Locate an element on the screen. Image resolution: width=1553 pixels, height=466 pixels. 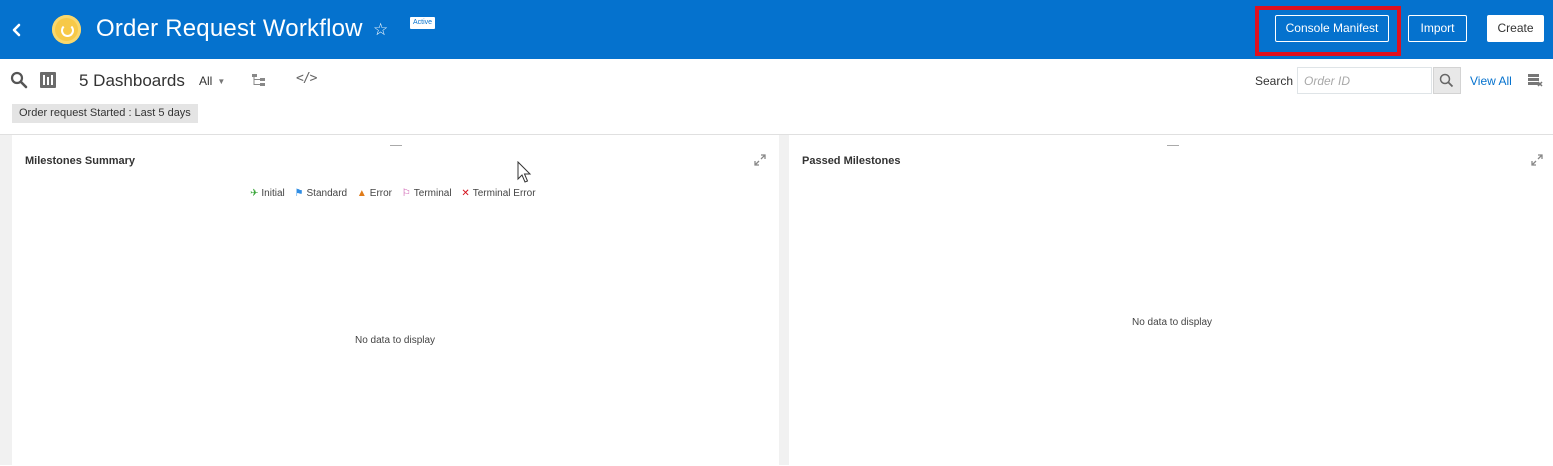
database-clear-icon is located at coordinates (1535, 80).